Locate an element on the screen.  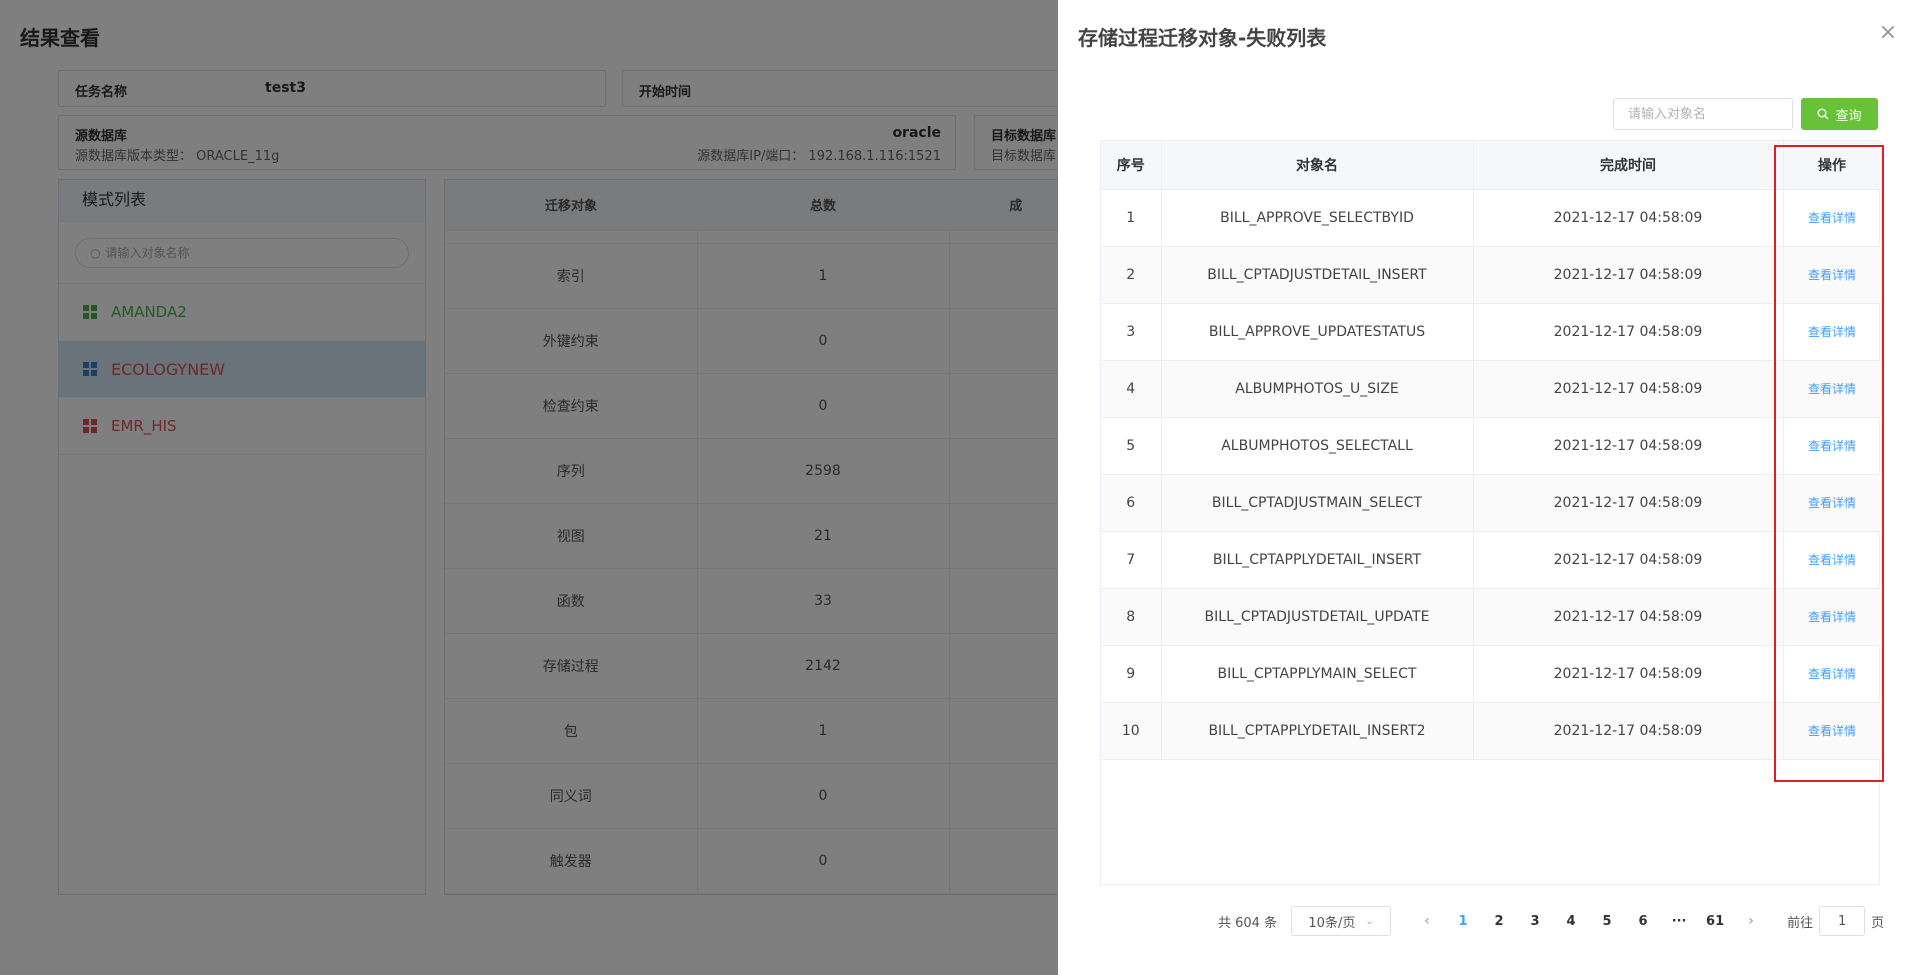
row-object-name: BILL_APPROVE_SELECTBYID is located at coordinates (1317, 218).